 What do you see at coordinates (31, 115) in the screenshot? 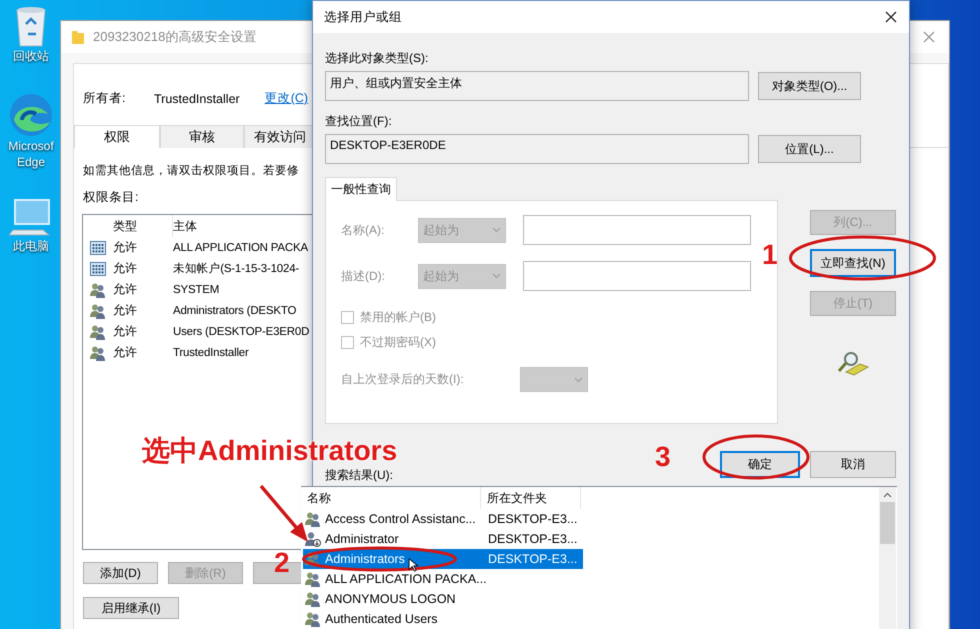
I see `browser-icon` at bounding box center [31, 115].